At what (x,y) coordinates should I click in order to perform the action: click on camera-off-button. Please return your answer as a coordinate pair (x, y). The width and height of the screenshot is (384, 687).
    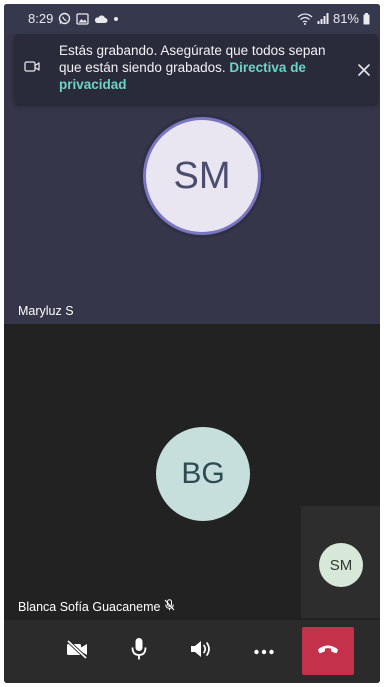
    Looking at the image, I should click on (77, 651).